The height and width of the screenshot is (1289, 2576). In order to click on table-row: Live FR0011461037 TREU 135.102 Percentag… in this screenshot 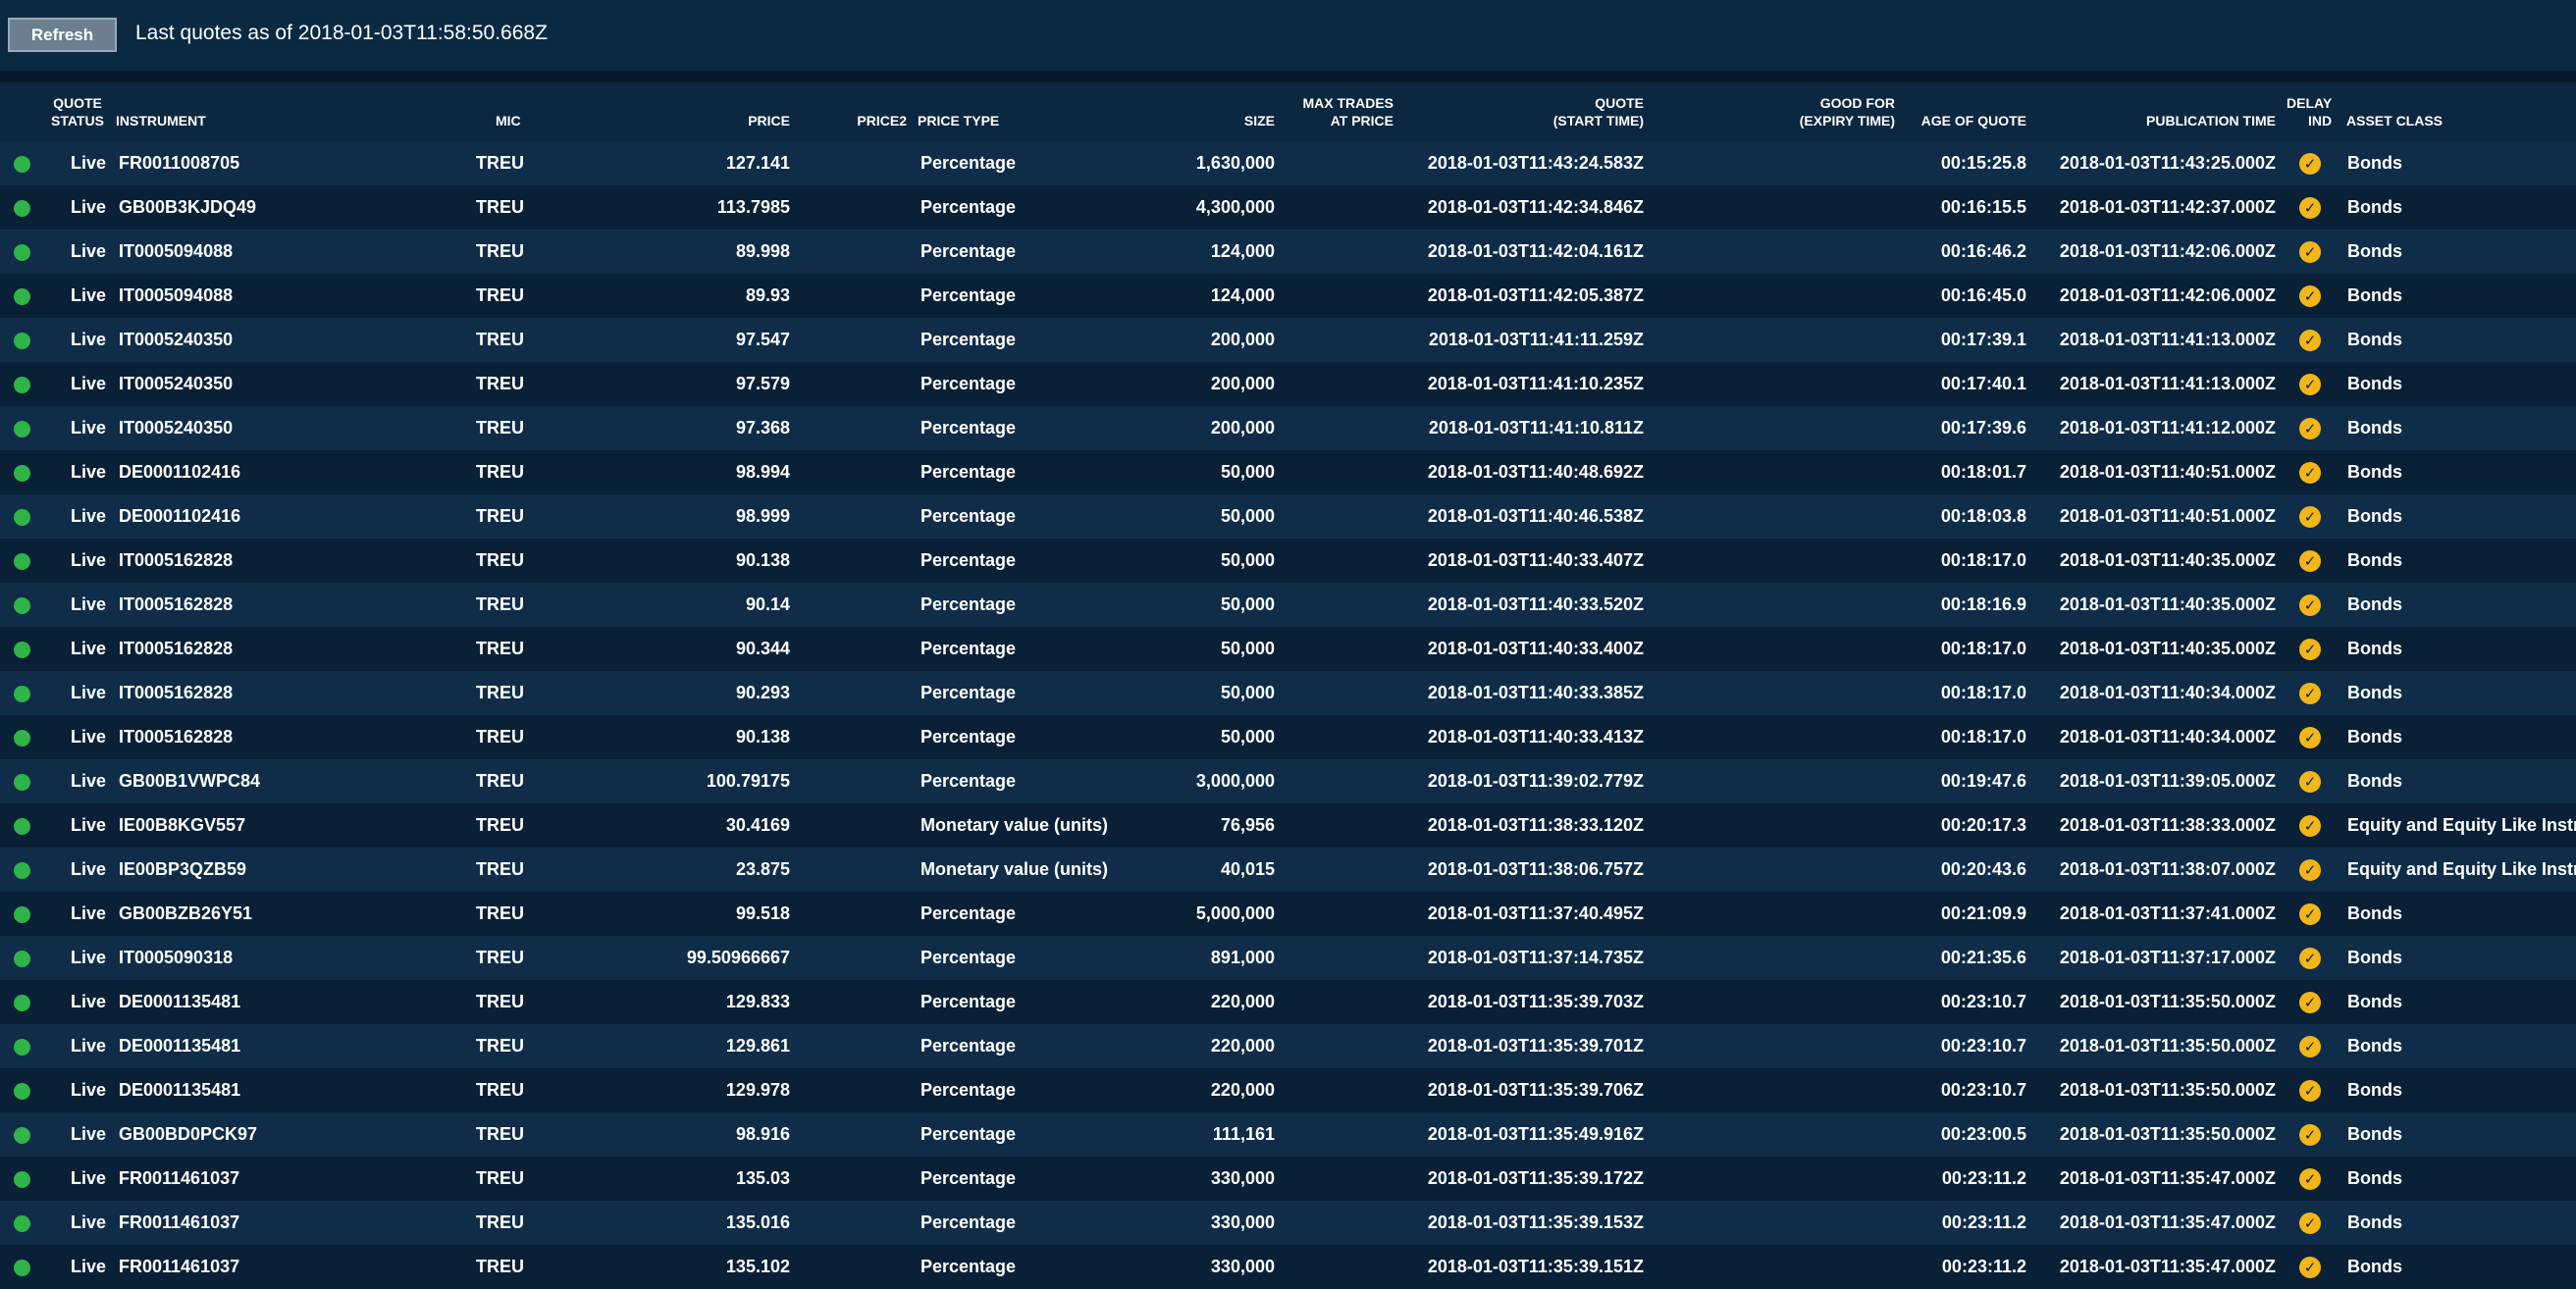, I will do `click(1288, 1267)`.